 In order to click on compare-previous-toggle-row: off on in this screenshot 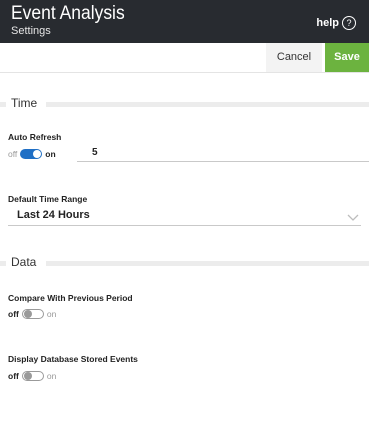, I will do `click(32, 314)`.